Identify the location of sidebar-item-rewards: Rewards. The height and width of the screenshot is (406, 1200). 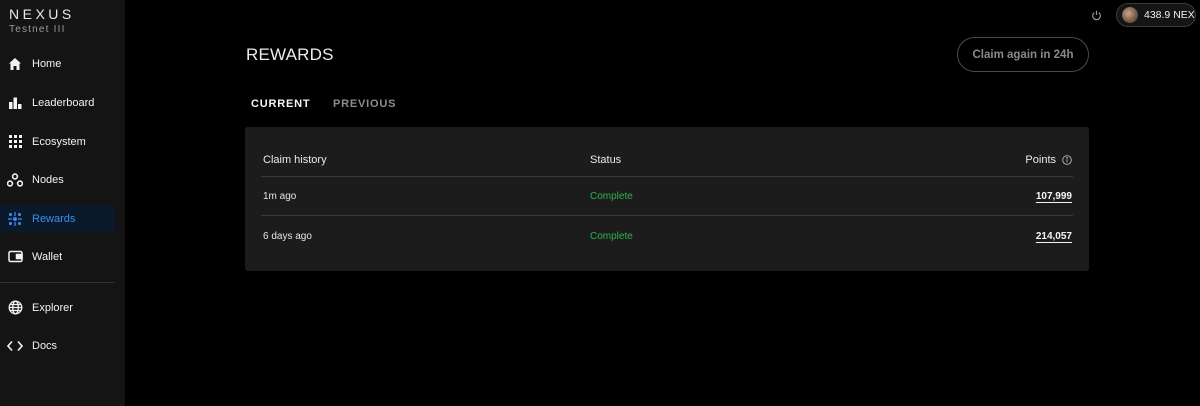
(57, 218).